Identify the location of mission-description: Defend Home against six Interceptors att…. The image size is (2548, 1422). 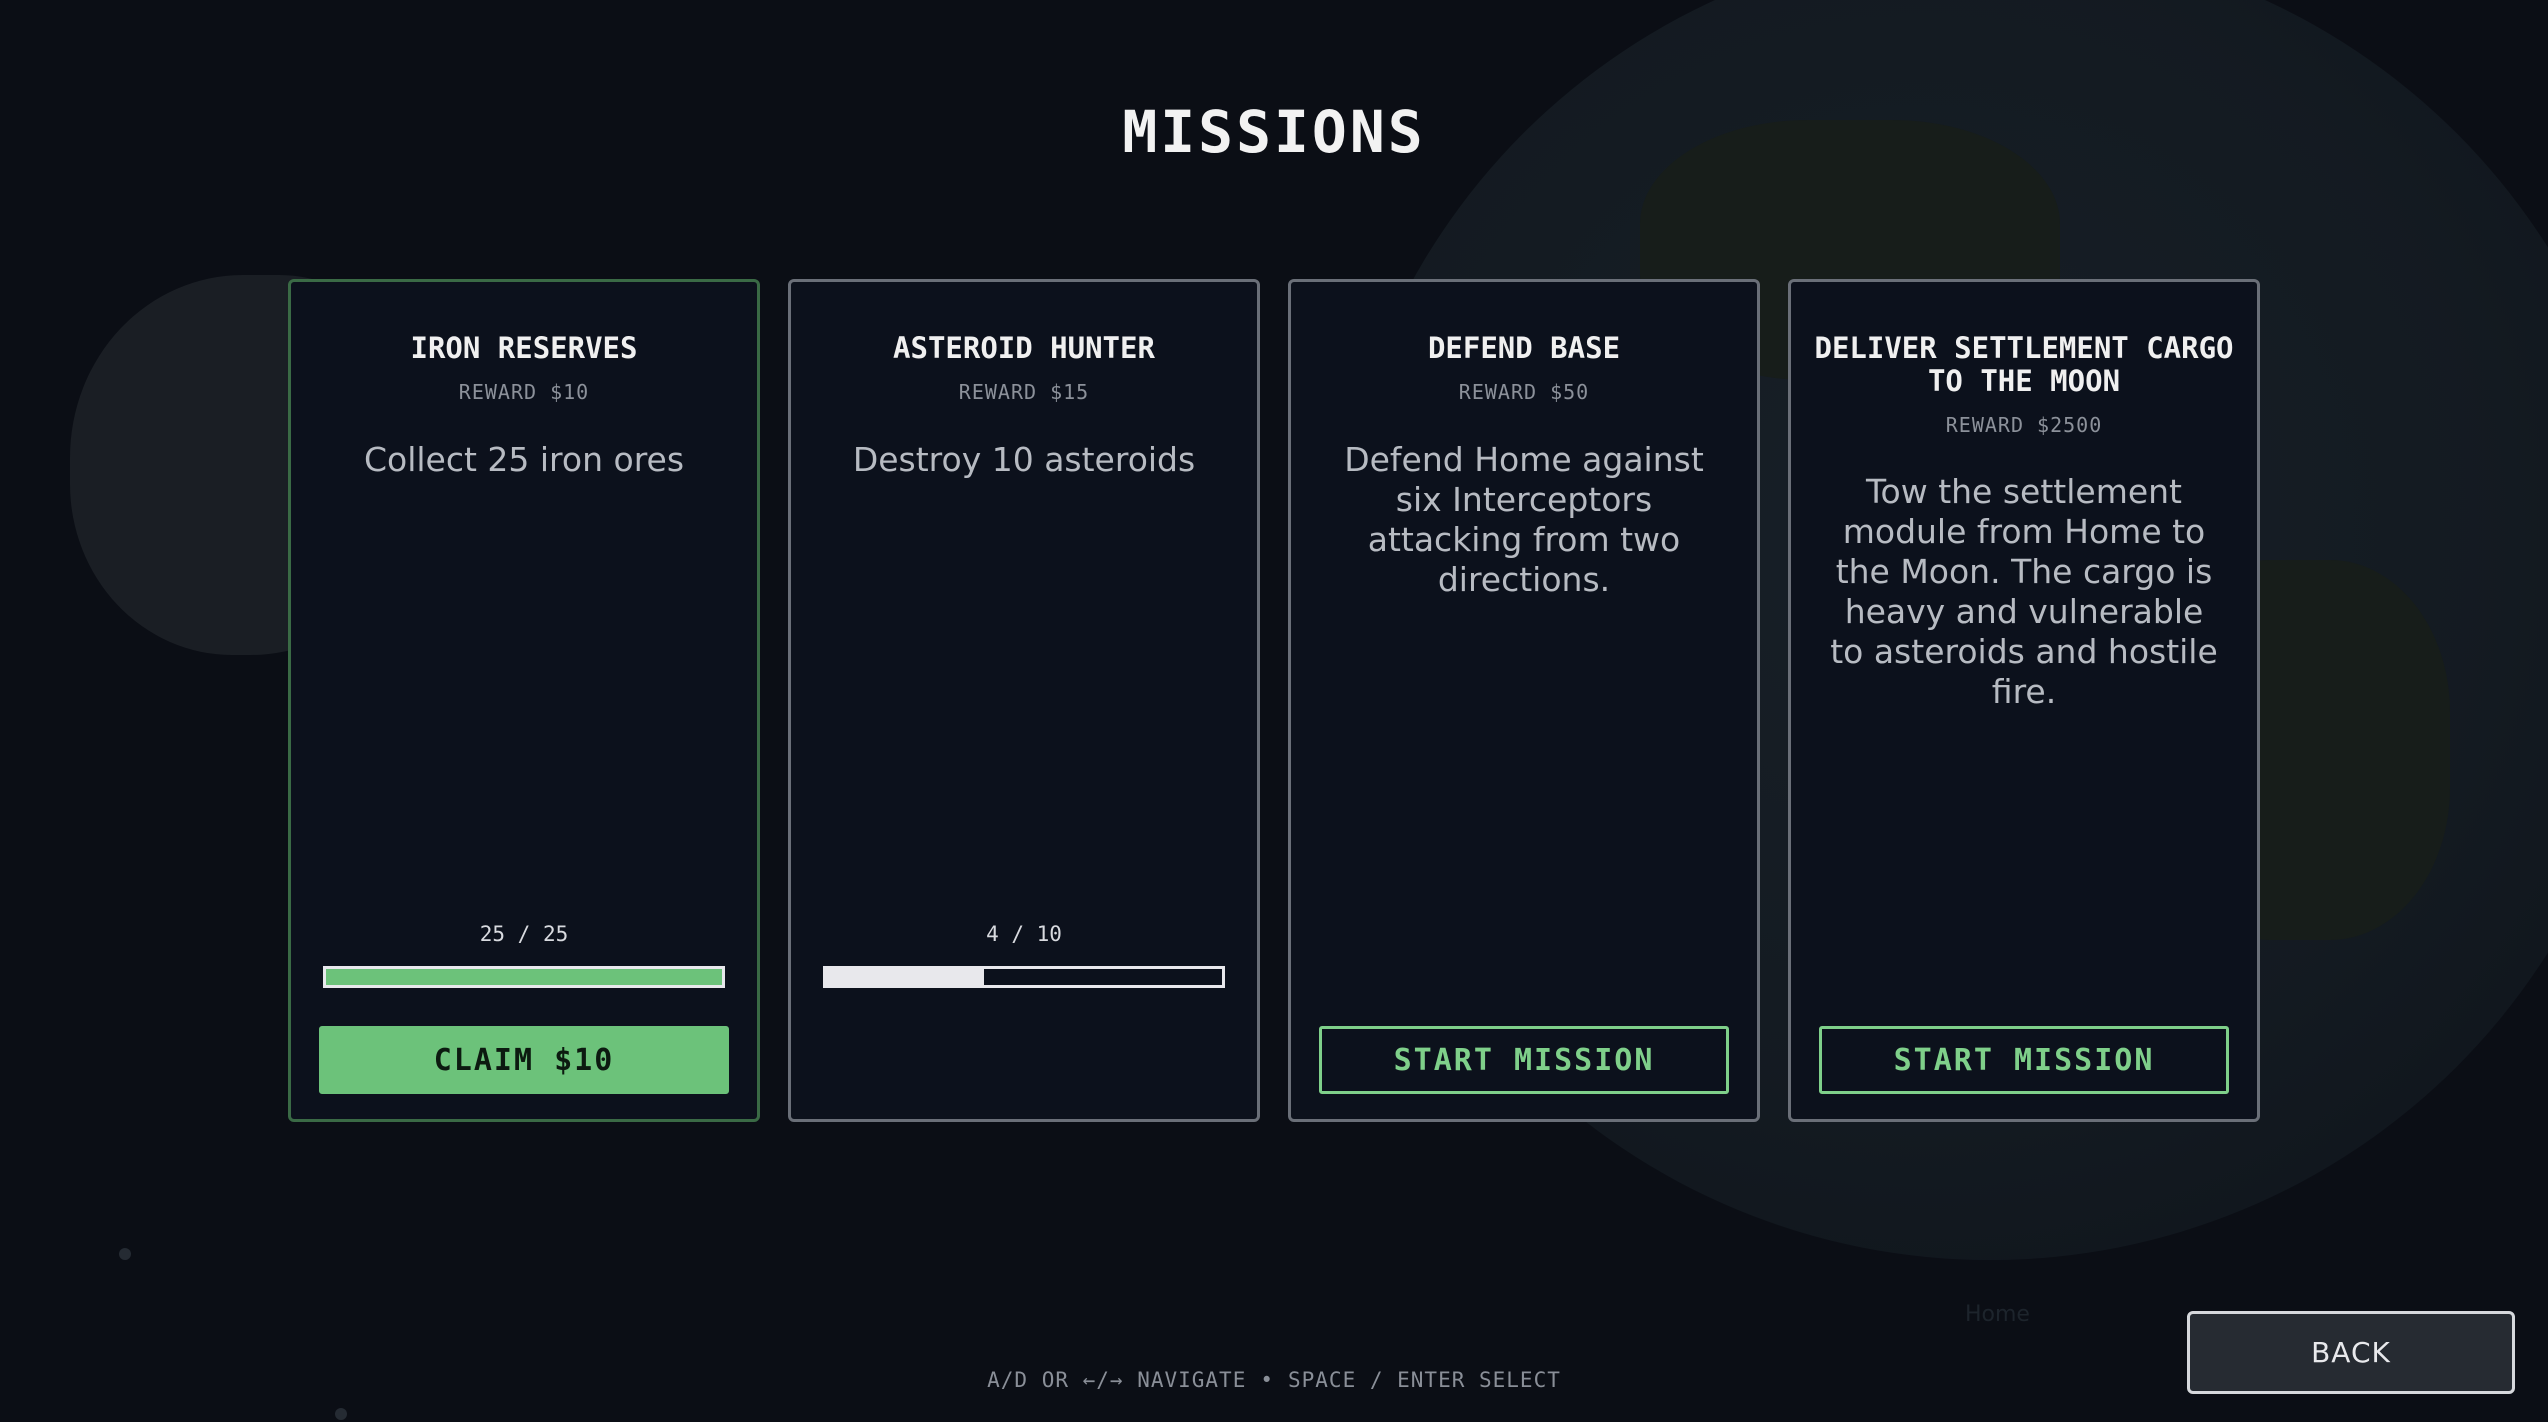
(1524, 519).